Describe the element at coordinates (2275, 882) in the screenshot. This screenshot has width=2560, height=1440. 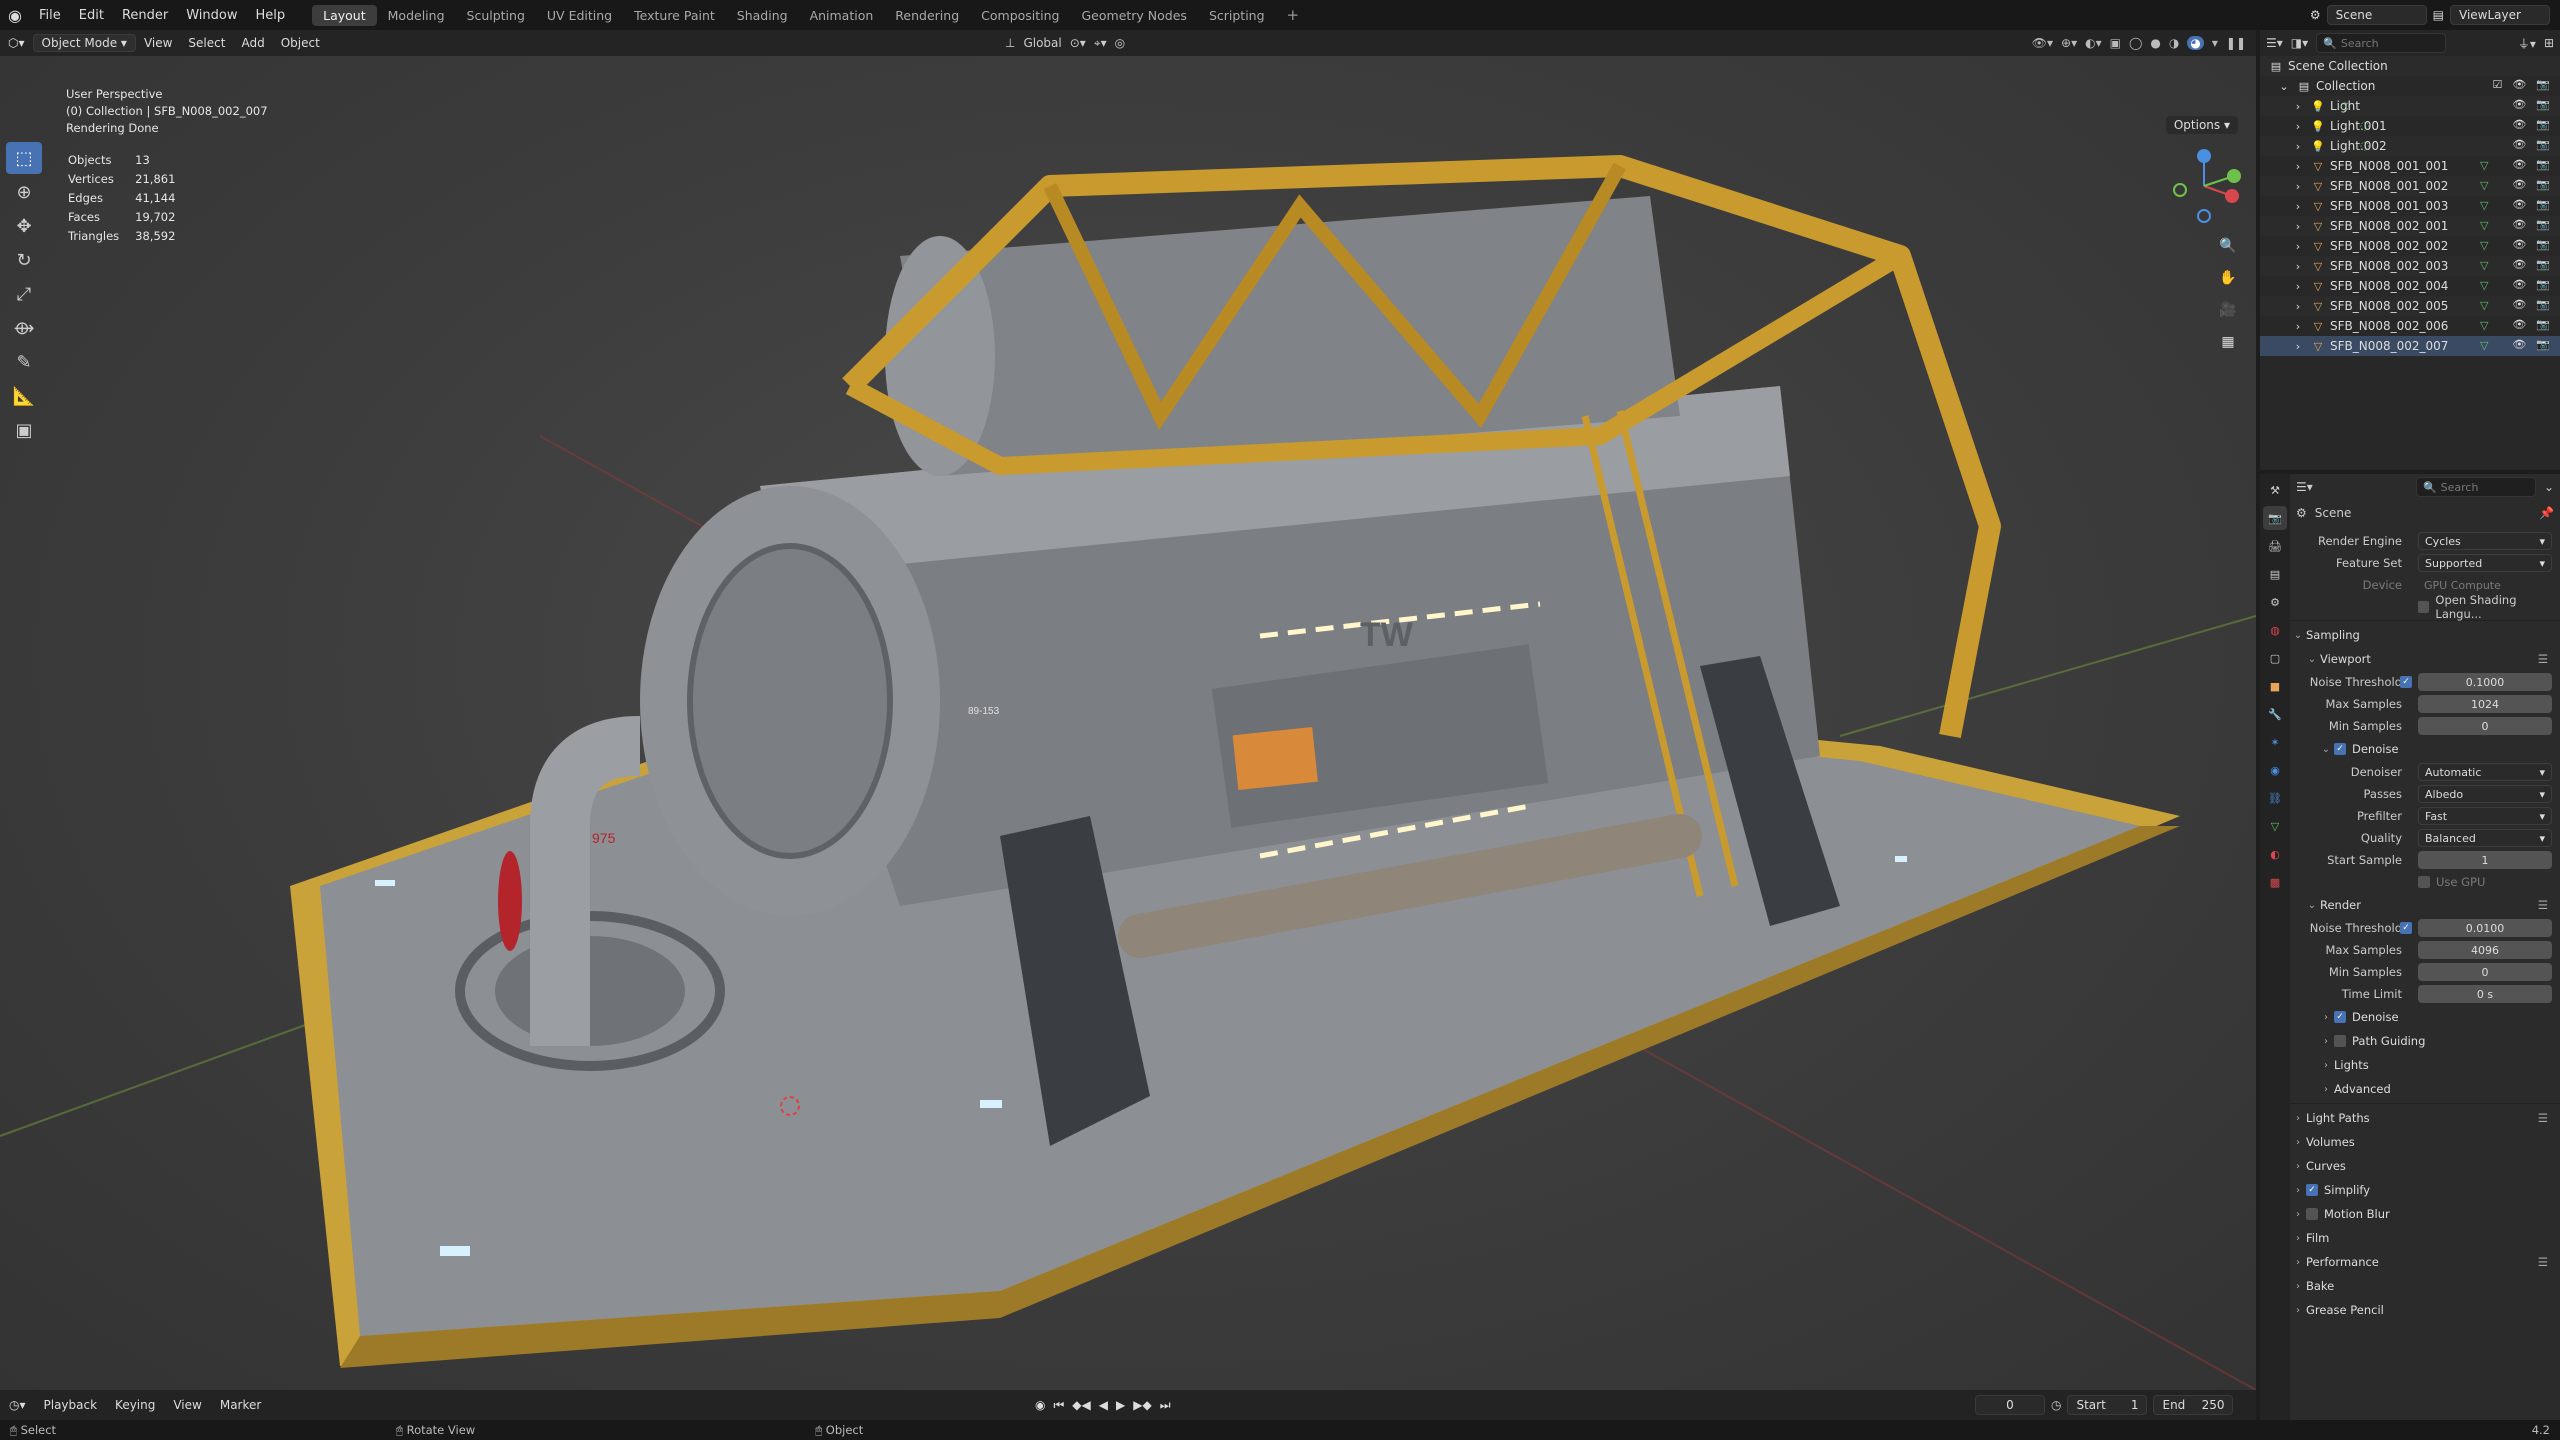
I see `texture-tab-icon: ▩` at that location.